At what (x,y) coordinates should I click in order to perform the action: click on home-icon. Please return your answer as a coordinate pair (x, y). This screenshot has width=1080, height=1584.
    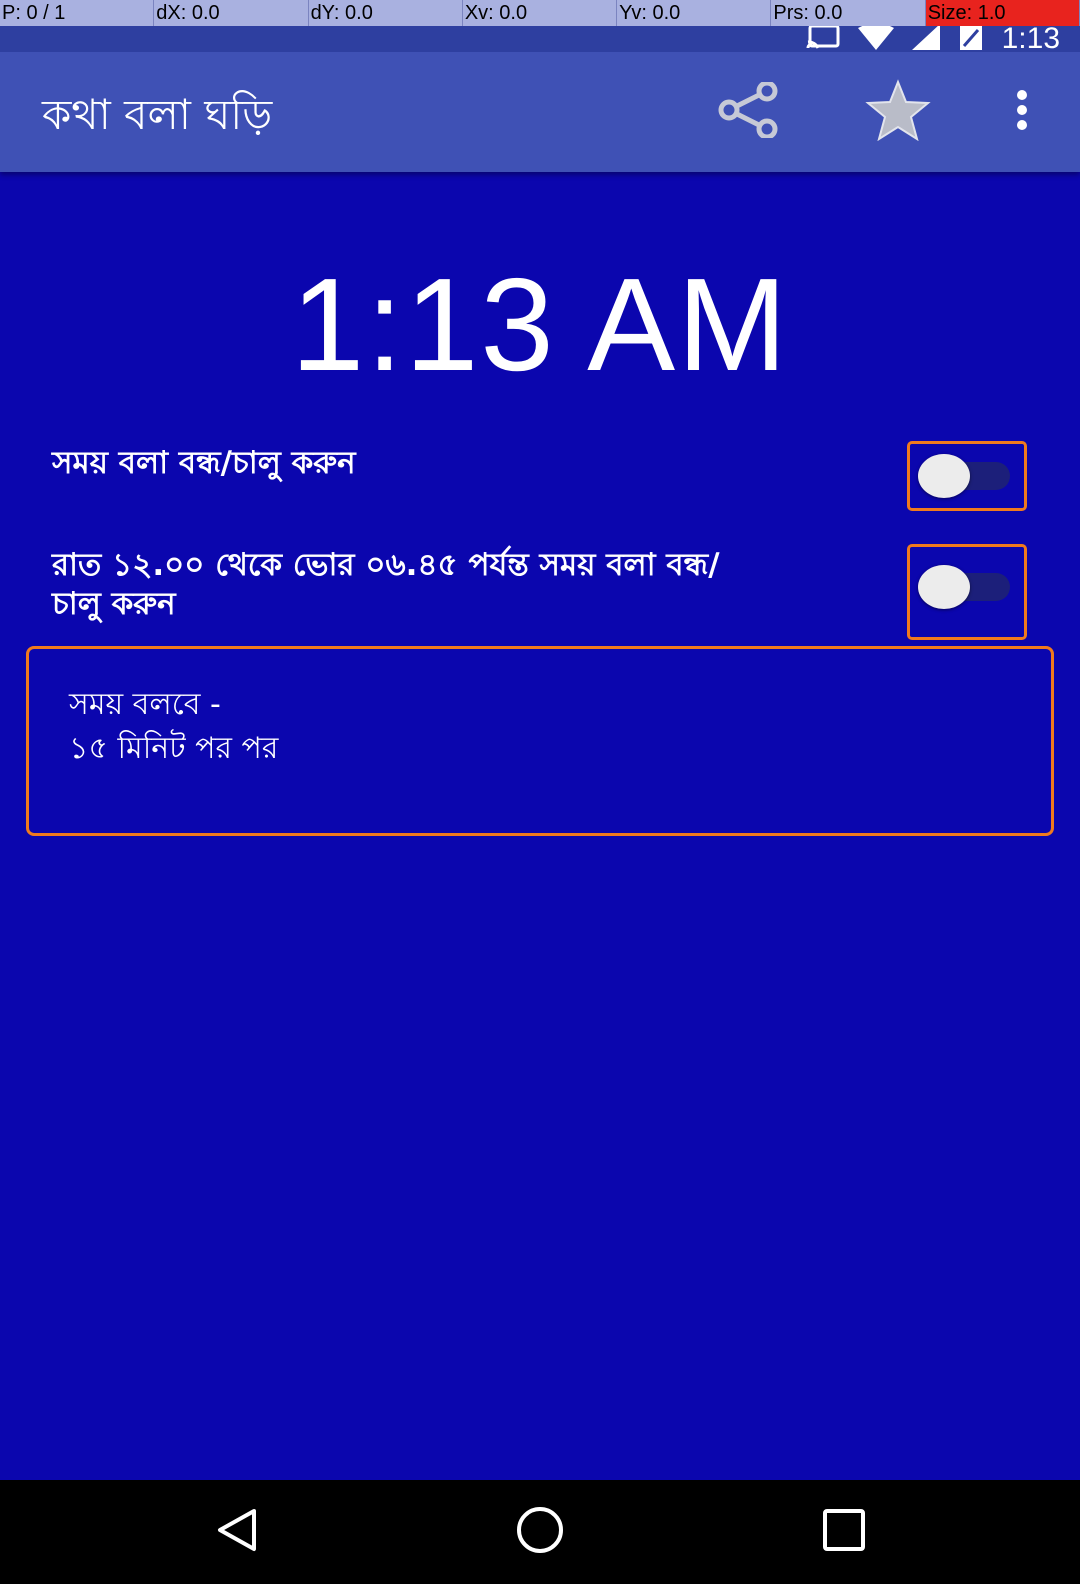
    Looking at the image, I should click on (540, 1532).